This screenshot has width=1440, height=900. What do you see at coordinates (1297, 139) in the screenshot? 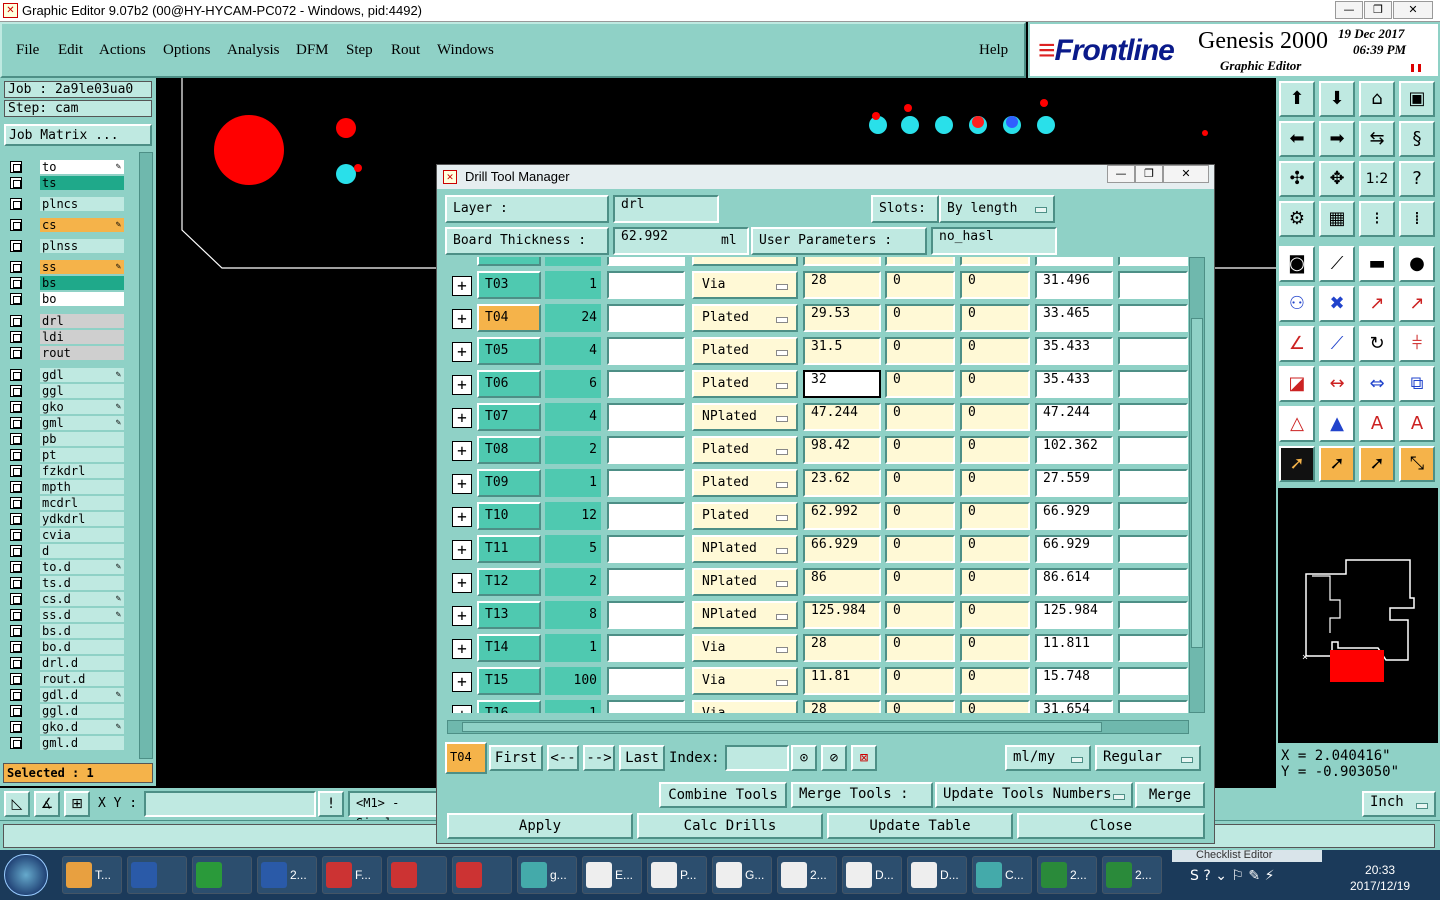
I see `left-arrow-icon: ⬅` at bounding box center [1297, 139].